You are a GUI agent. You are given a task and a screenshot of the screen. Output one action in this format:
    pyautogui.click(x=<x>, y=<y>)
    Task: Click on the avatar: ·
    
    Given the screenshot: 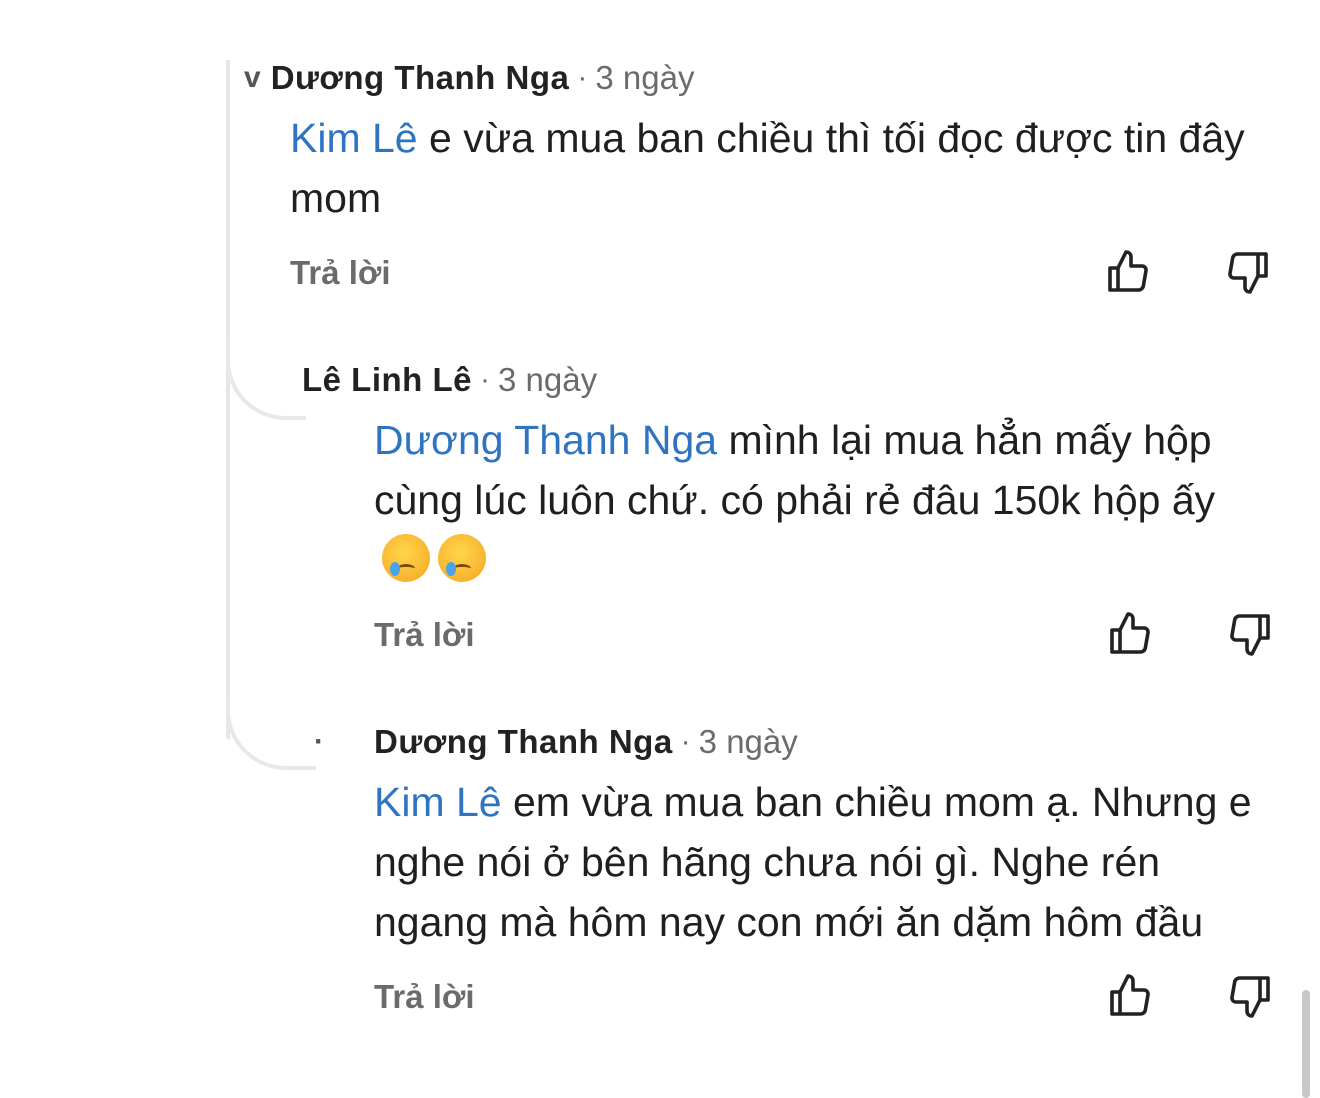 What is the action you would take?
    pyautogui.click(x=339, y=742)
    